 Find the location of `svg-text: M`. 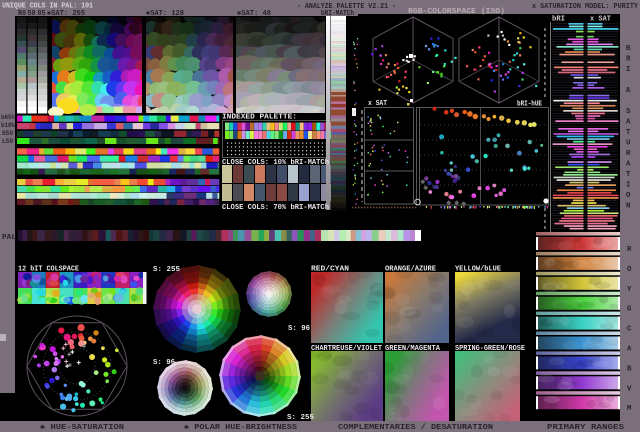

svg-text: M is located at coordinates (629, 409).